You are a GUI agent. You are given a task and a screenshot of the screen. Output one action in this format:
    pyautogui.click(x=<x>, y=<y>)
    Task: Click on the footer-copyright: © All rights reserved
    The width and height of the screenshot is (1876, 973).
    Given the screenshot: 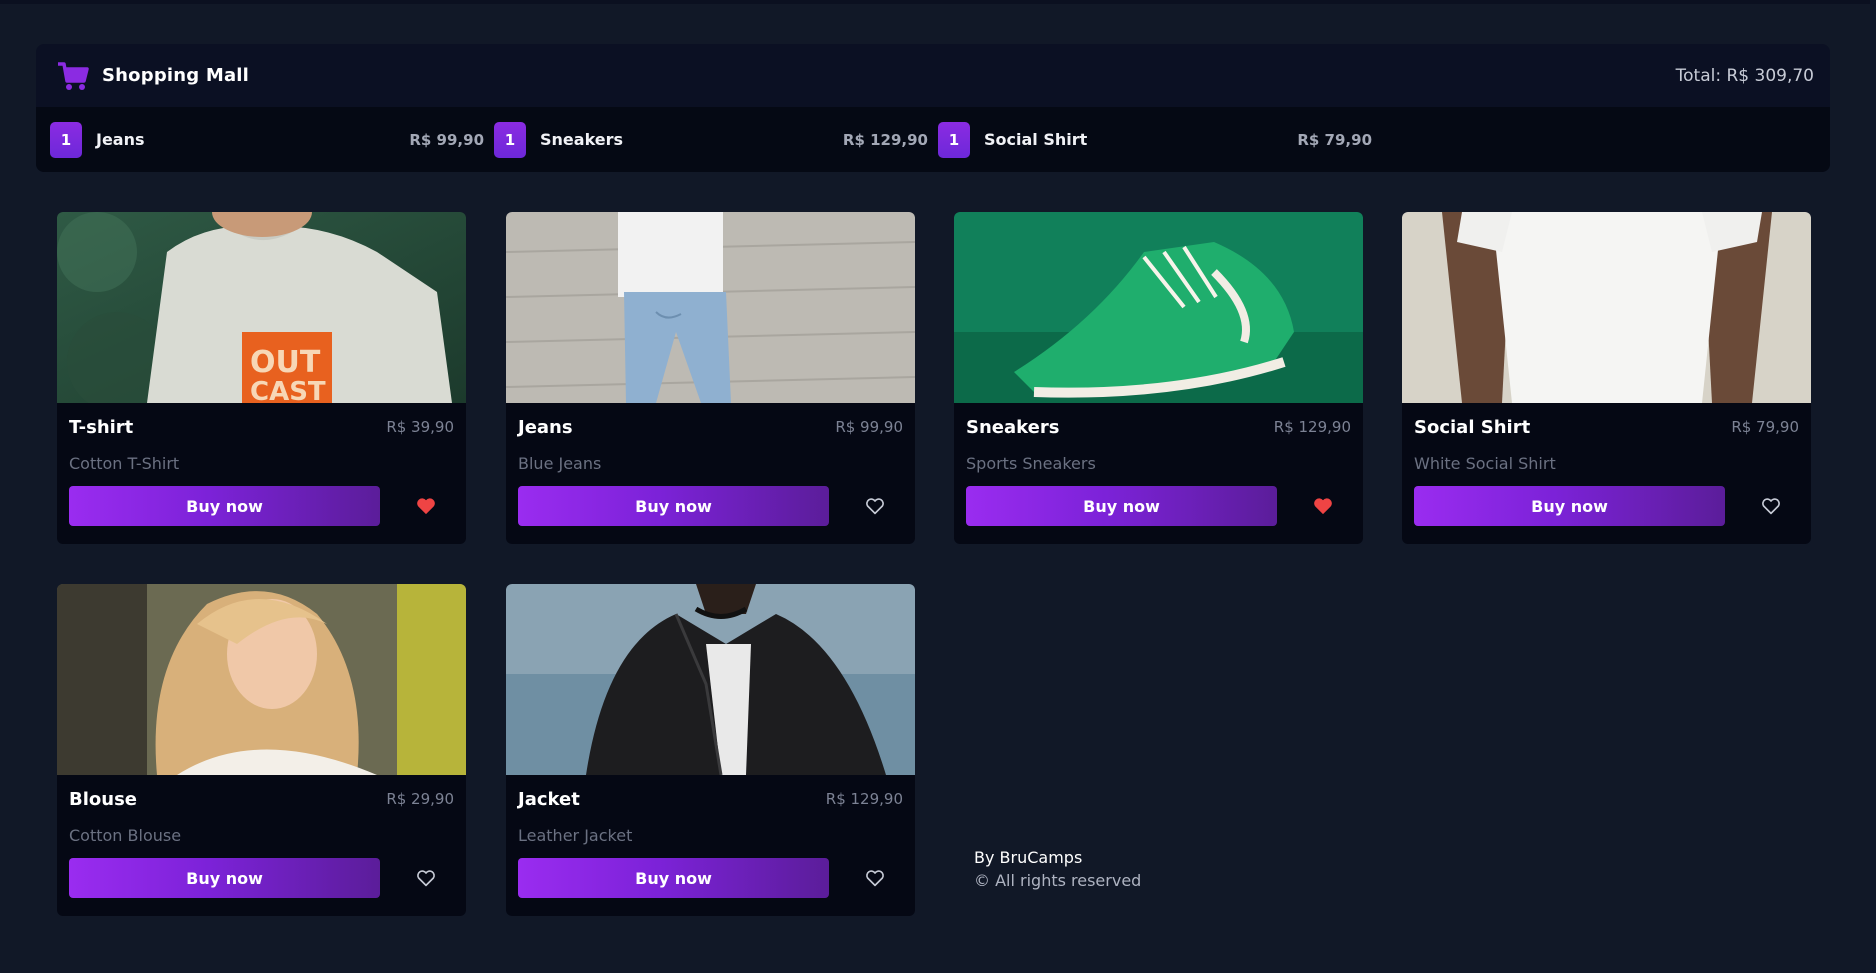 What is the action you would take?
    pyautogui.click(x=1058, y=880)
    